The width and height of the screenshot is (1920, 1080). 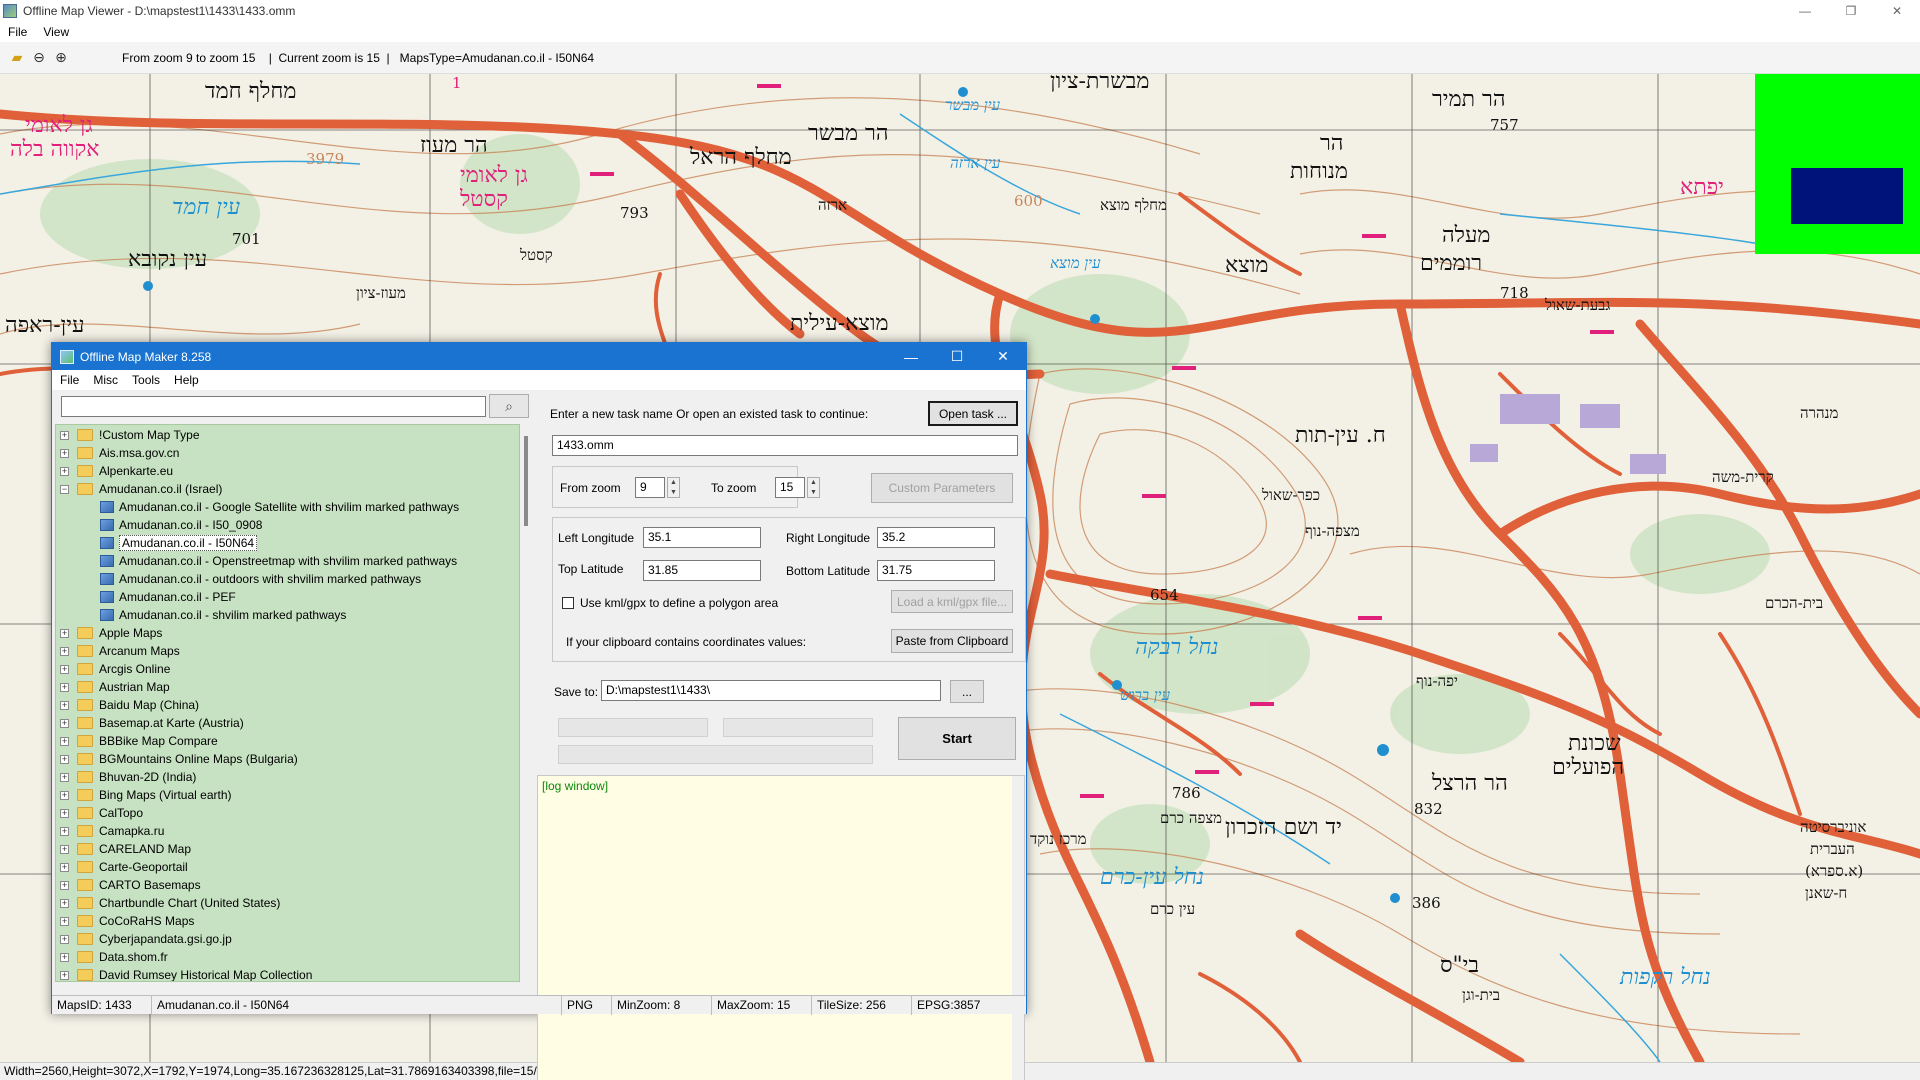 I want to click on dialog-menu-help: Help, so click(x=186, y=380).